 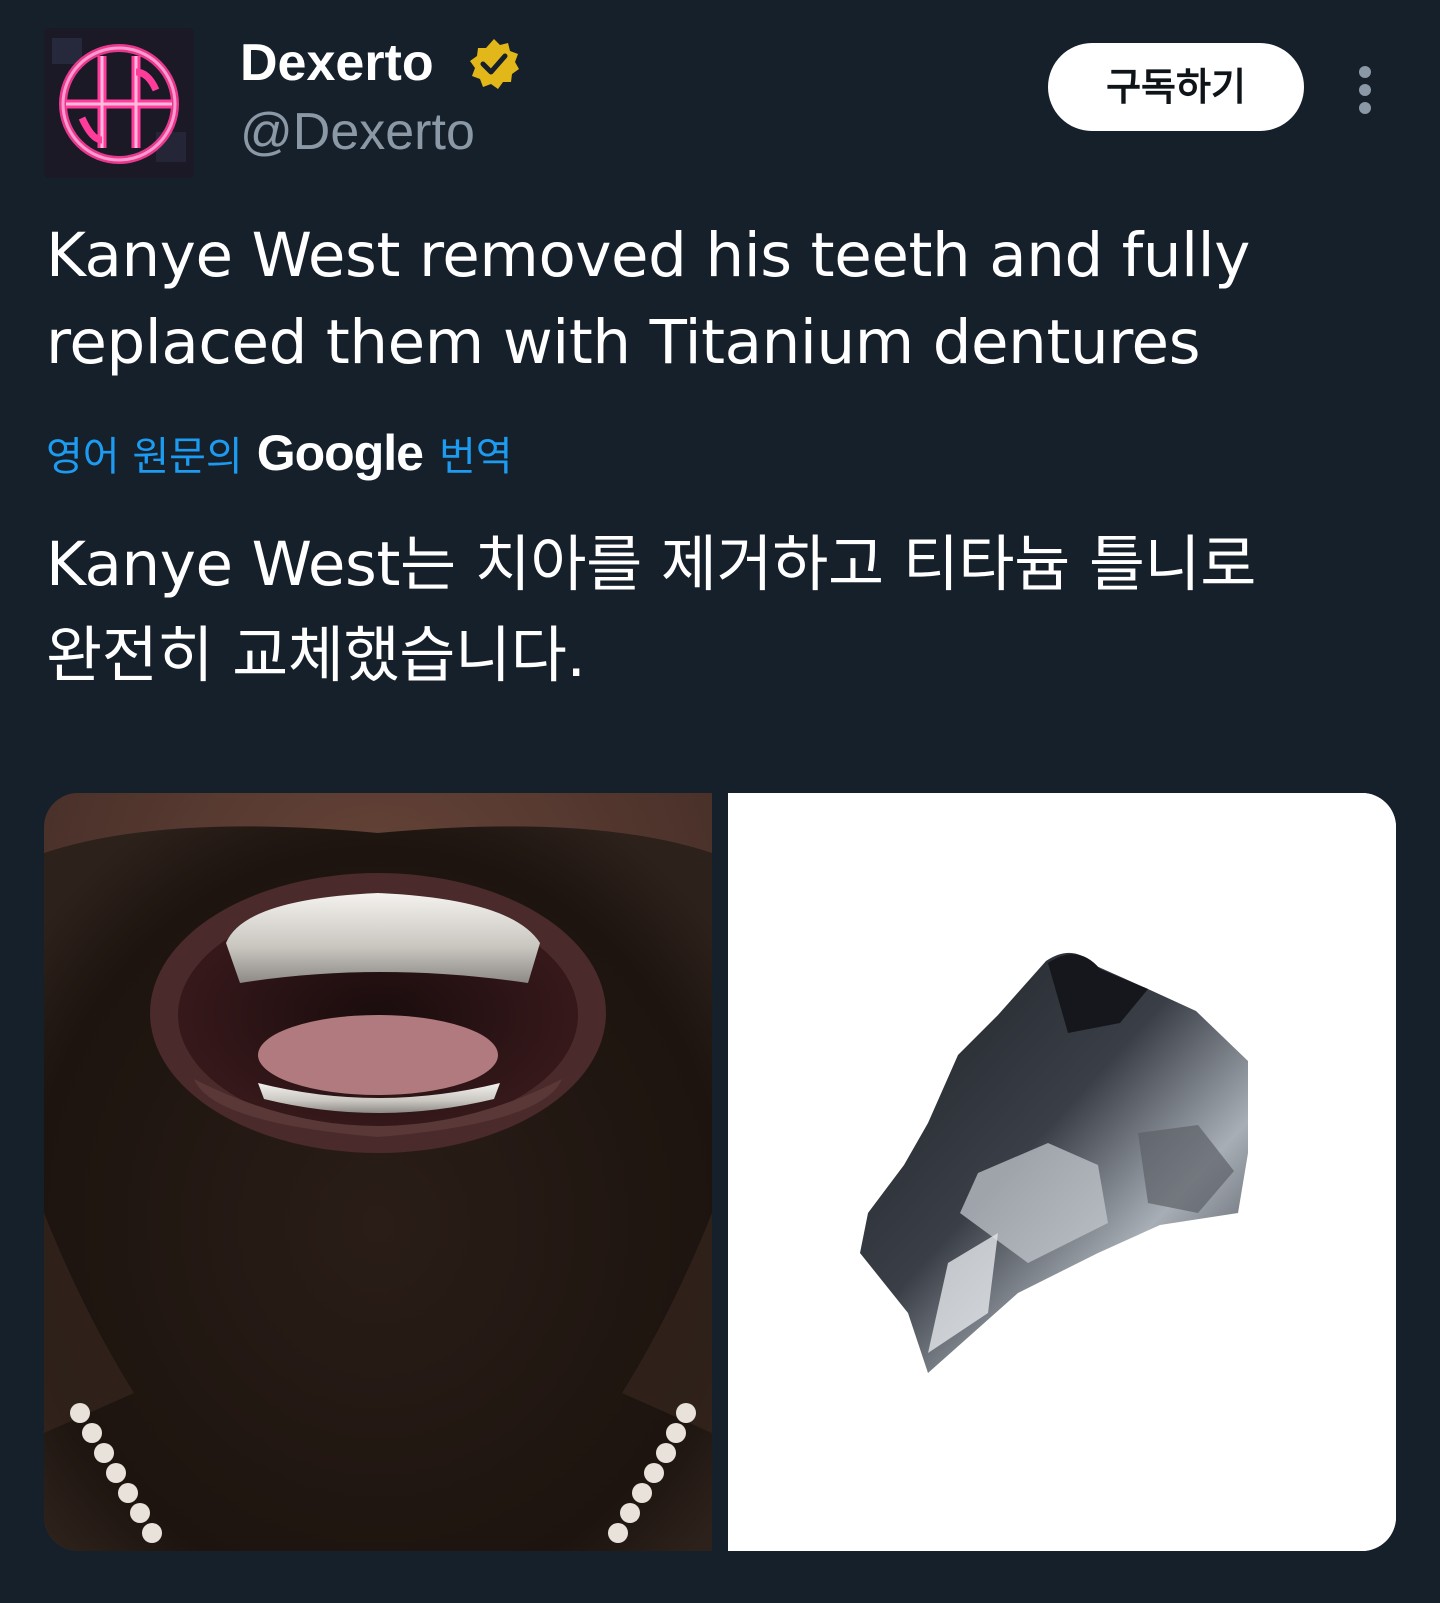 I want to click on translated-text: Kanye West는 치아를 제거하고 티타늄 틀니로 완전히 교체했습니다., so click(x=716, y=610).